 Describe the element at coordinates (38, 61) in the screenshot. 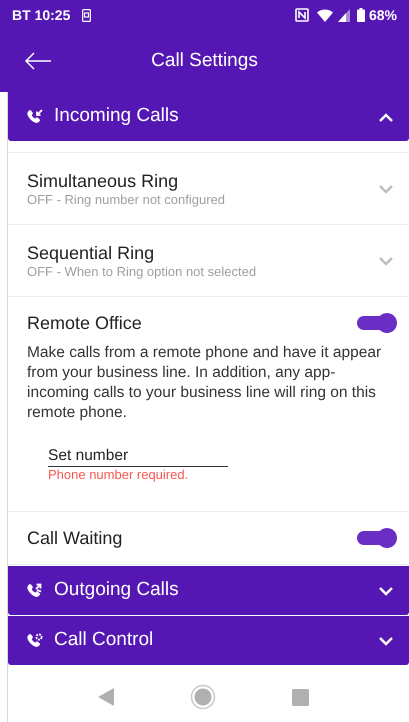

I see `back-arrow-icon` at that location.